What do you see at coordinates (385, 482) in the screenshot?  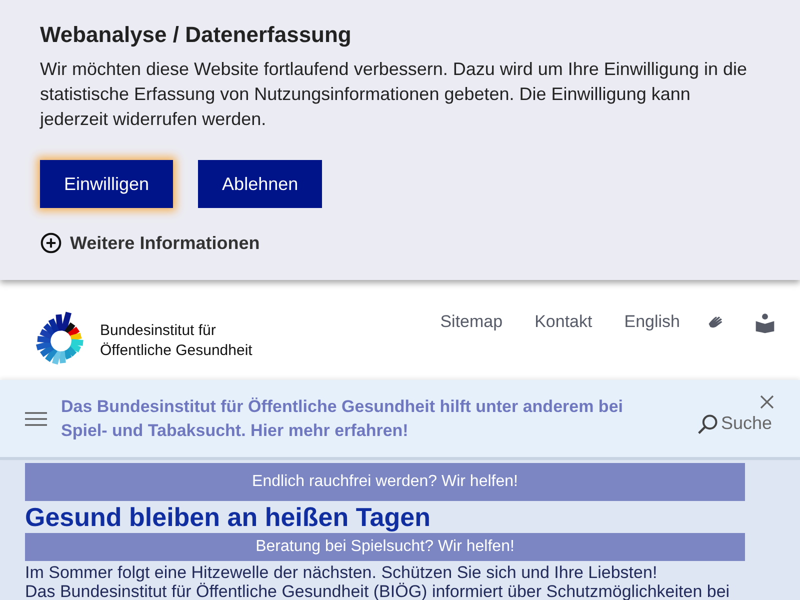 I see `teaser-link: Endlich rauchfrei werden? Wir helfen!` at bounding box center [385, 482].